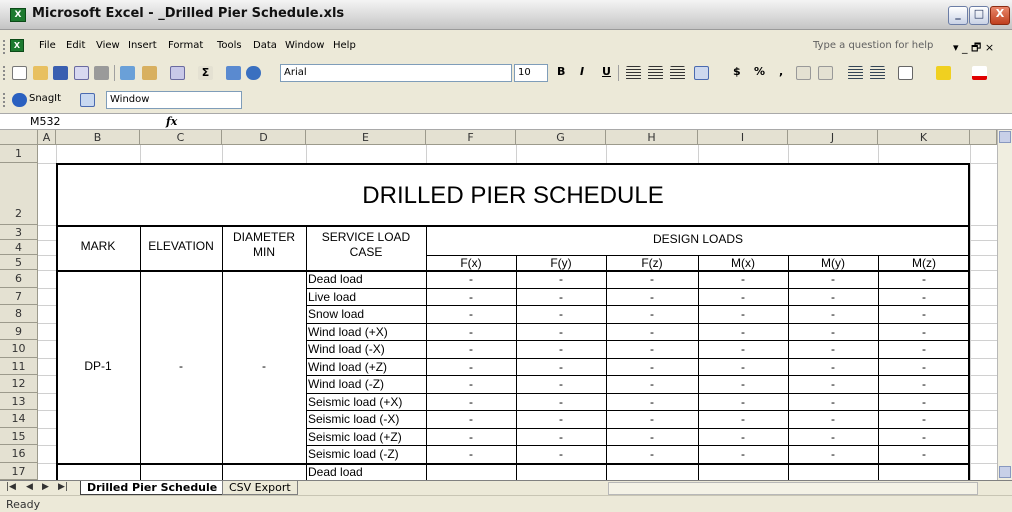  What do you see at coordinates (185, 45) in the screenshot?
I see `menu-format: Format` at bounding box center [185, 45].